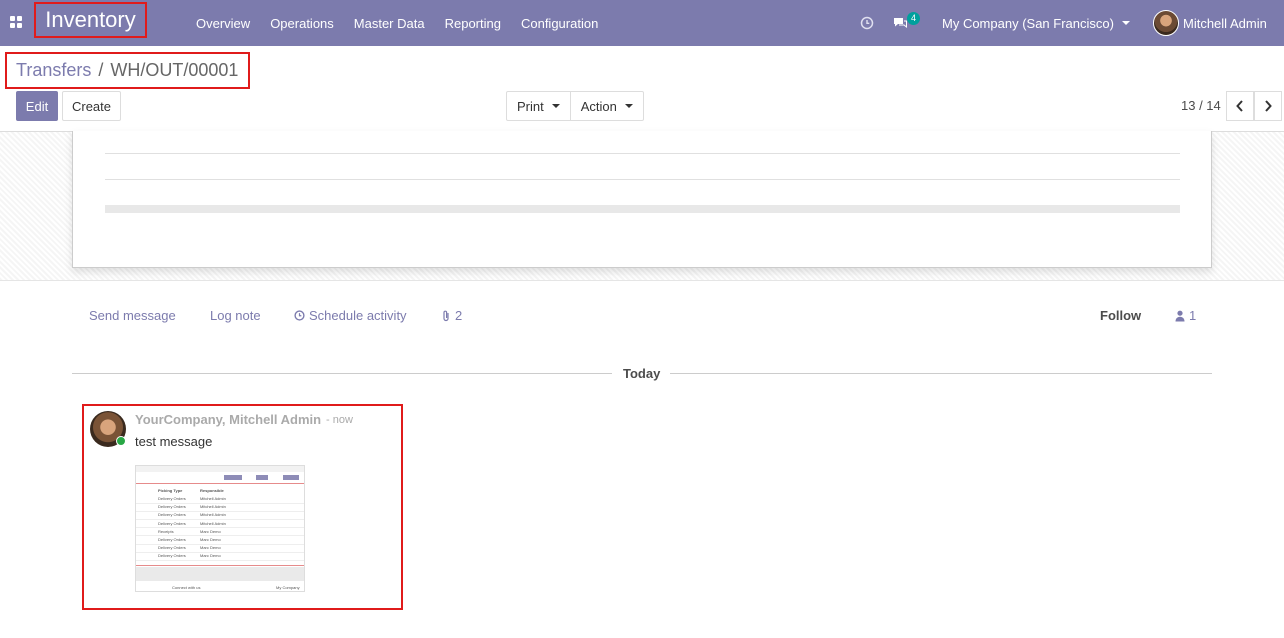 The image size is (1284, 638). What do you see at coordinates (170, 490) in the screenshot?
I see `thumbnail-header-picking-type: Picking Type` at bounding box center [170, 490].